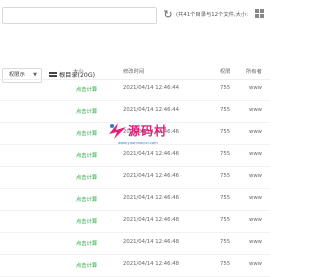  I want to click on column-mtime: 修改时间, so click(133, 71).